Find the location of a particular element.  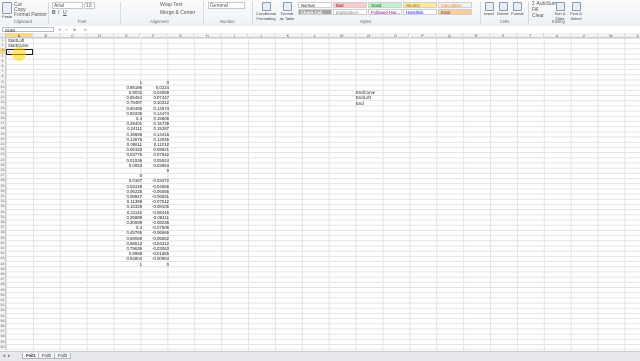

merge-center-button: Merge & Center is located at coordinates (177, 13).